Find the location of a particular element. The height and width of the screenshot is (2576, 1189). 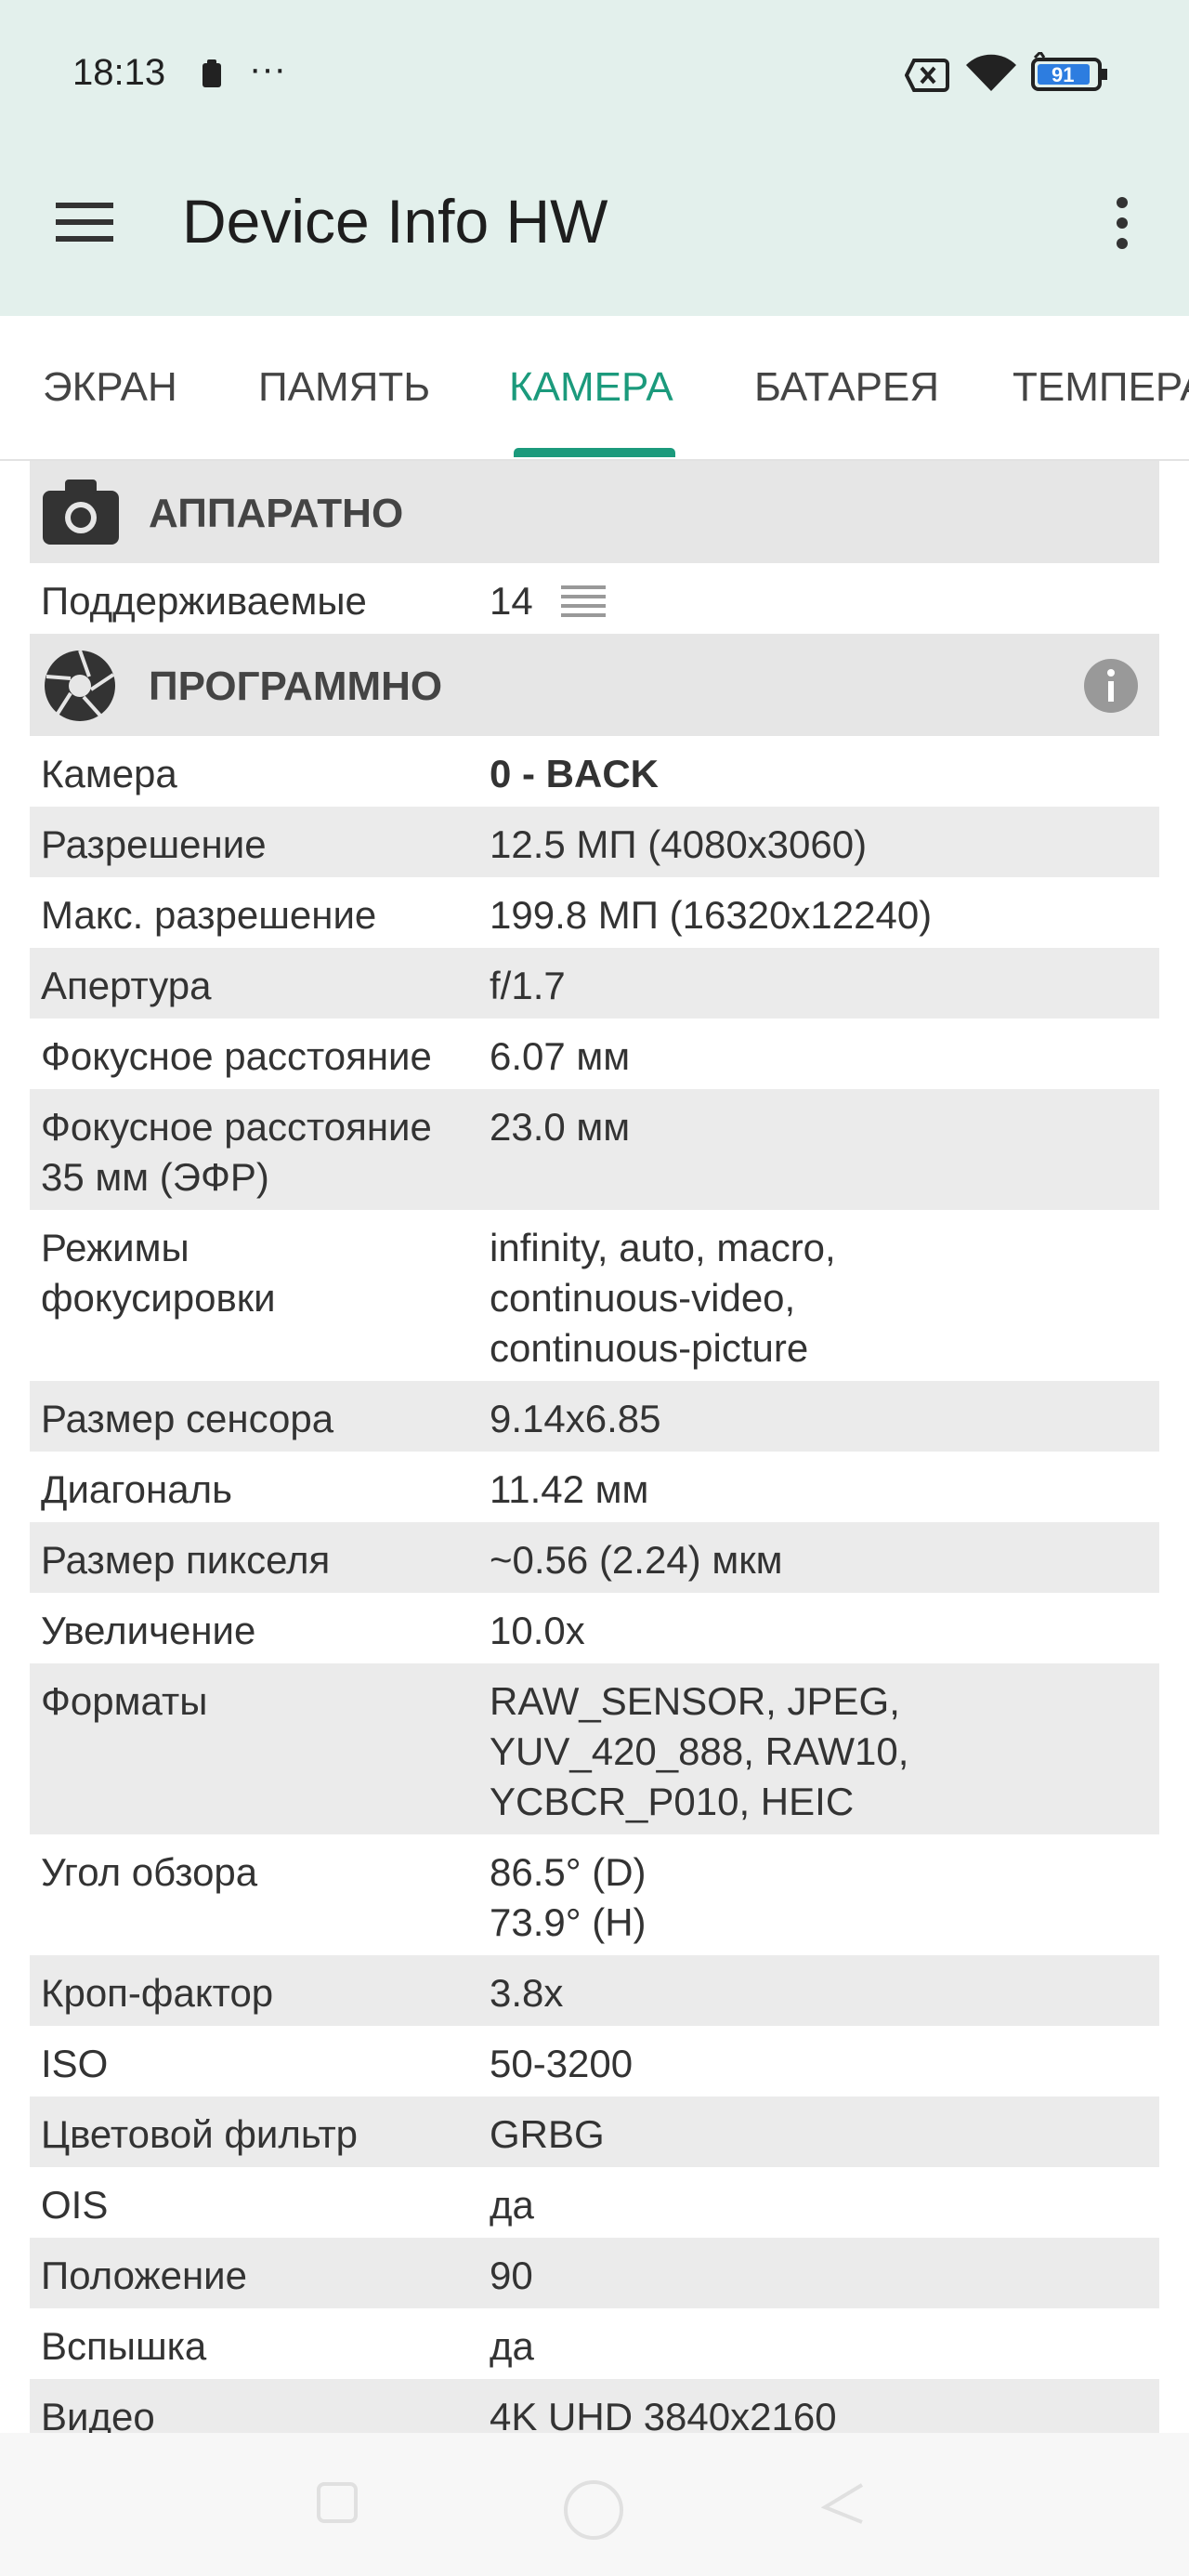

list-icon is located at coordinates (583, 604).